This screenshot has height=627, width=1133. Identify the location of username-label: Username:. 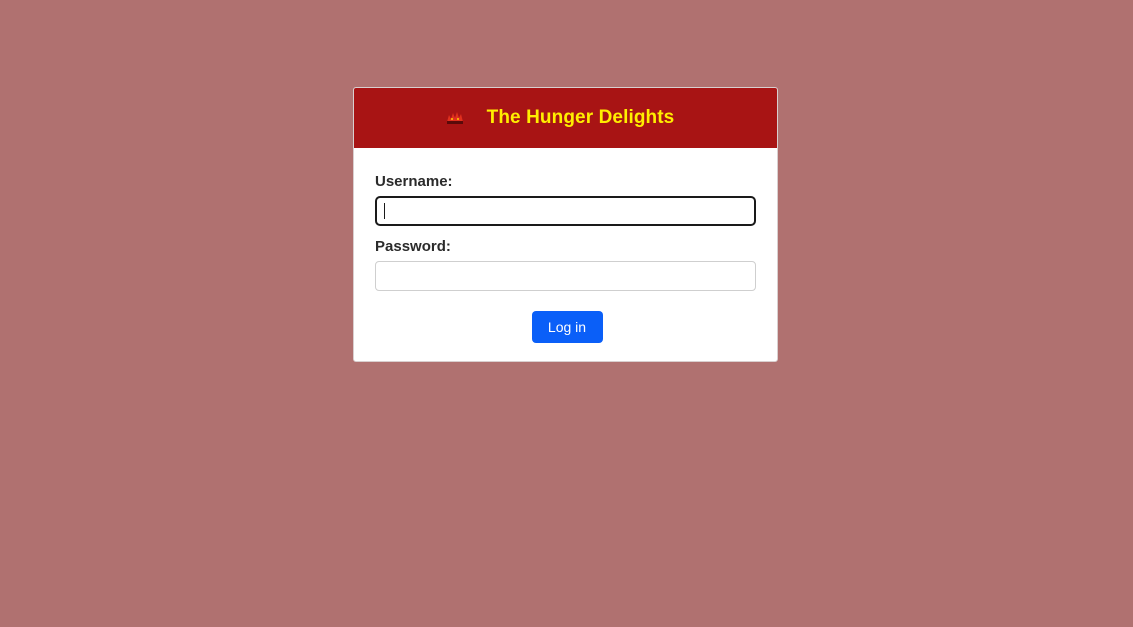
(414, 181).